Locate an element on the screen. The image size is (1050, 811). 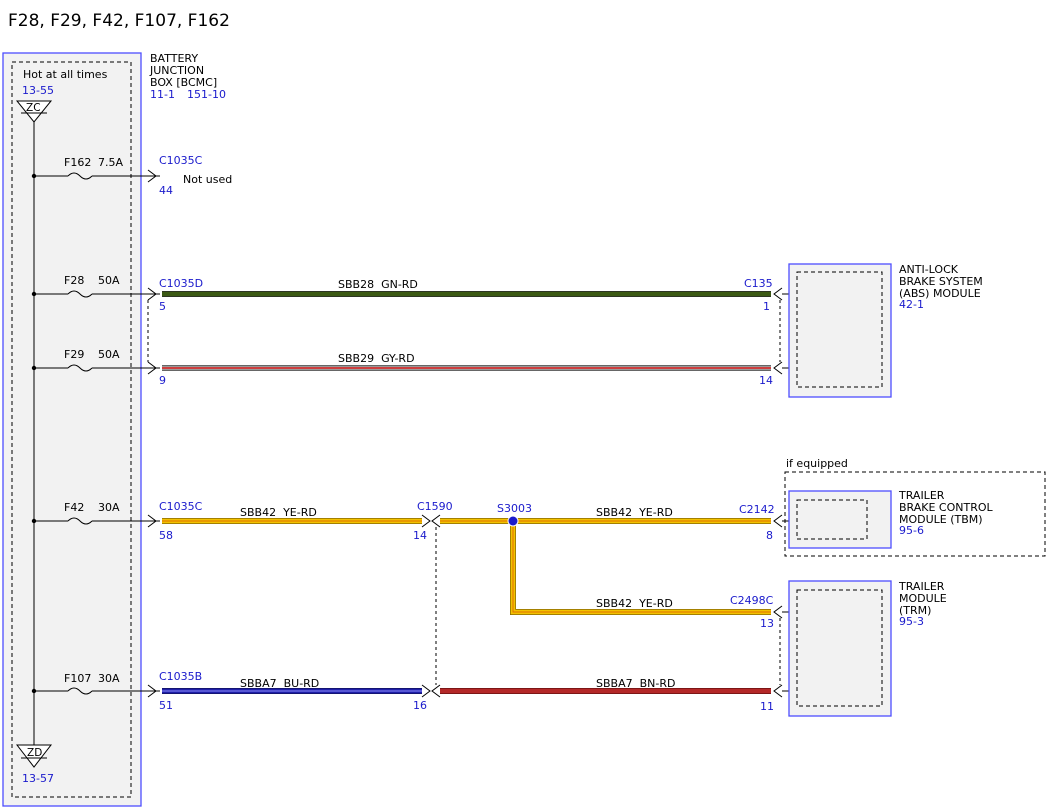
c135-id: C135 is located at coordinates (758, 283).